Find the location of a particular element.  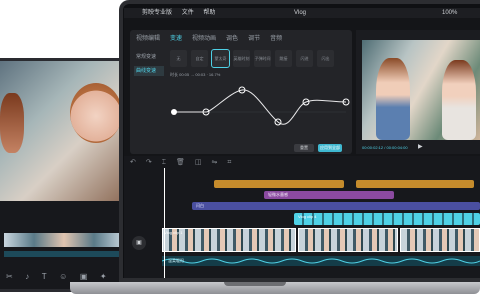

speed-mode-list: 常规变速 曲线变速 is located at coordinates (149, 66).